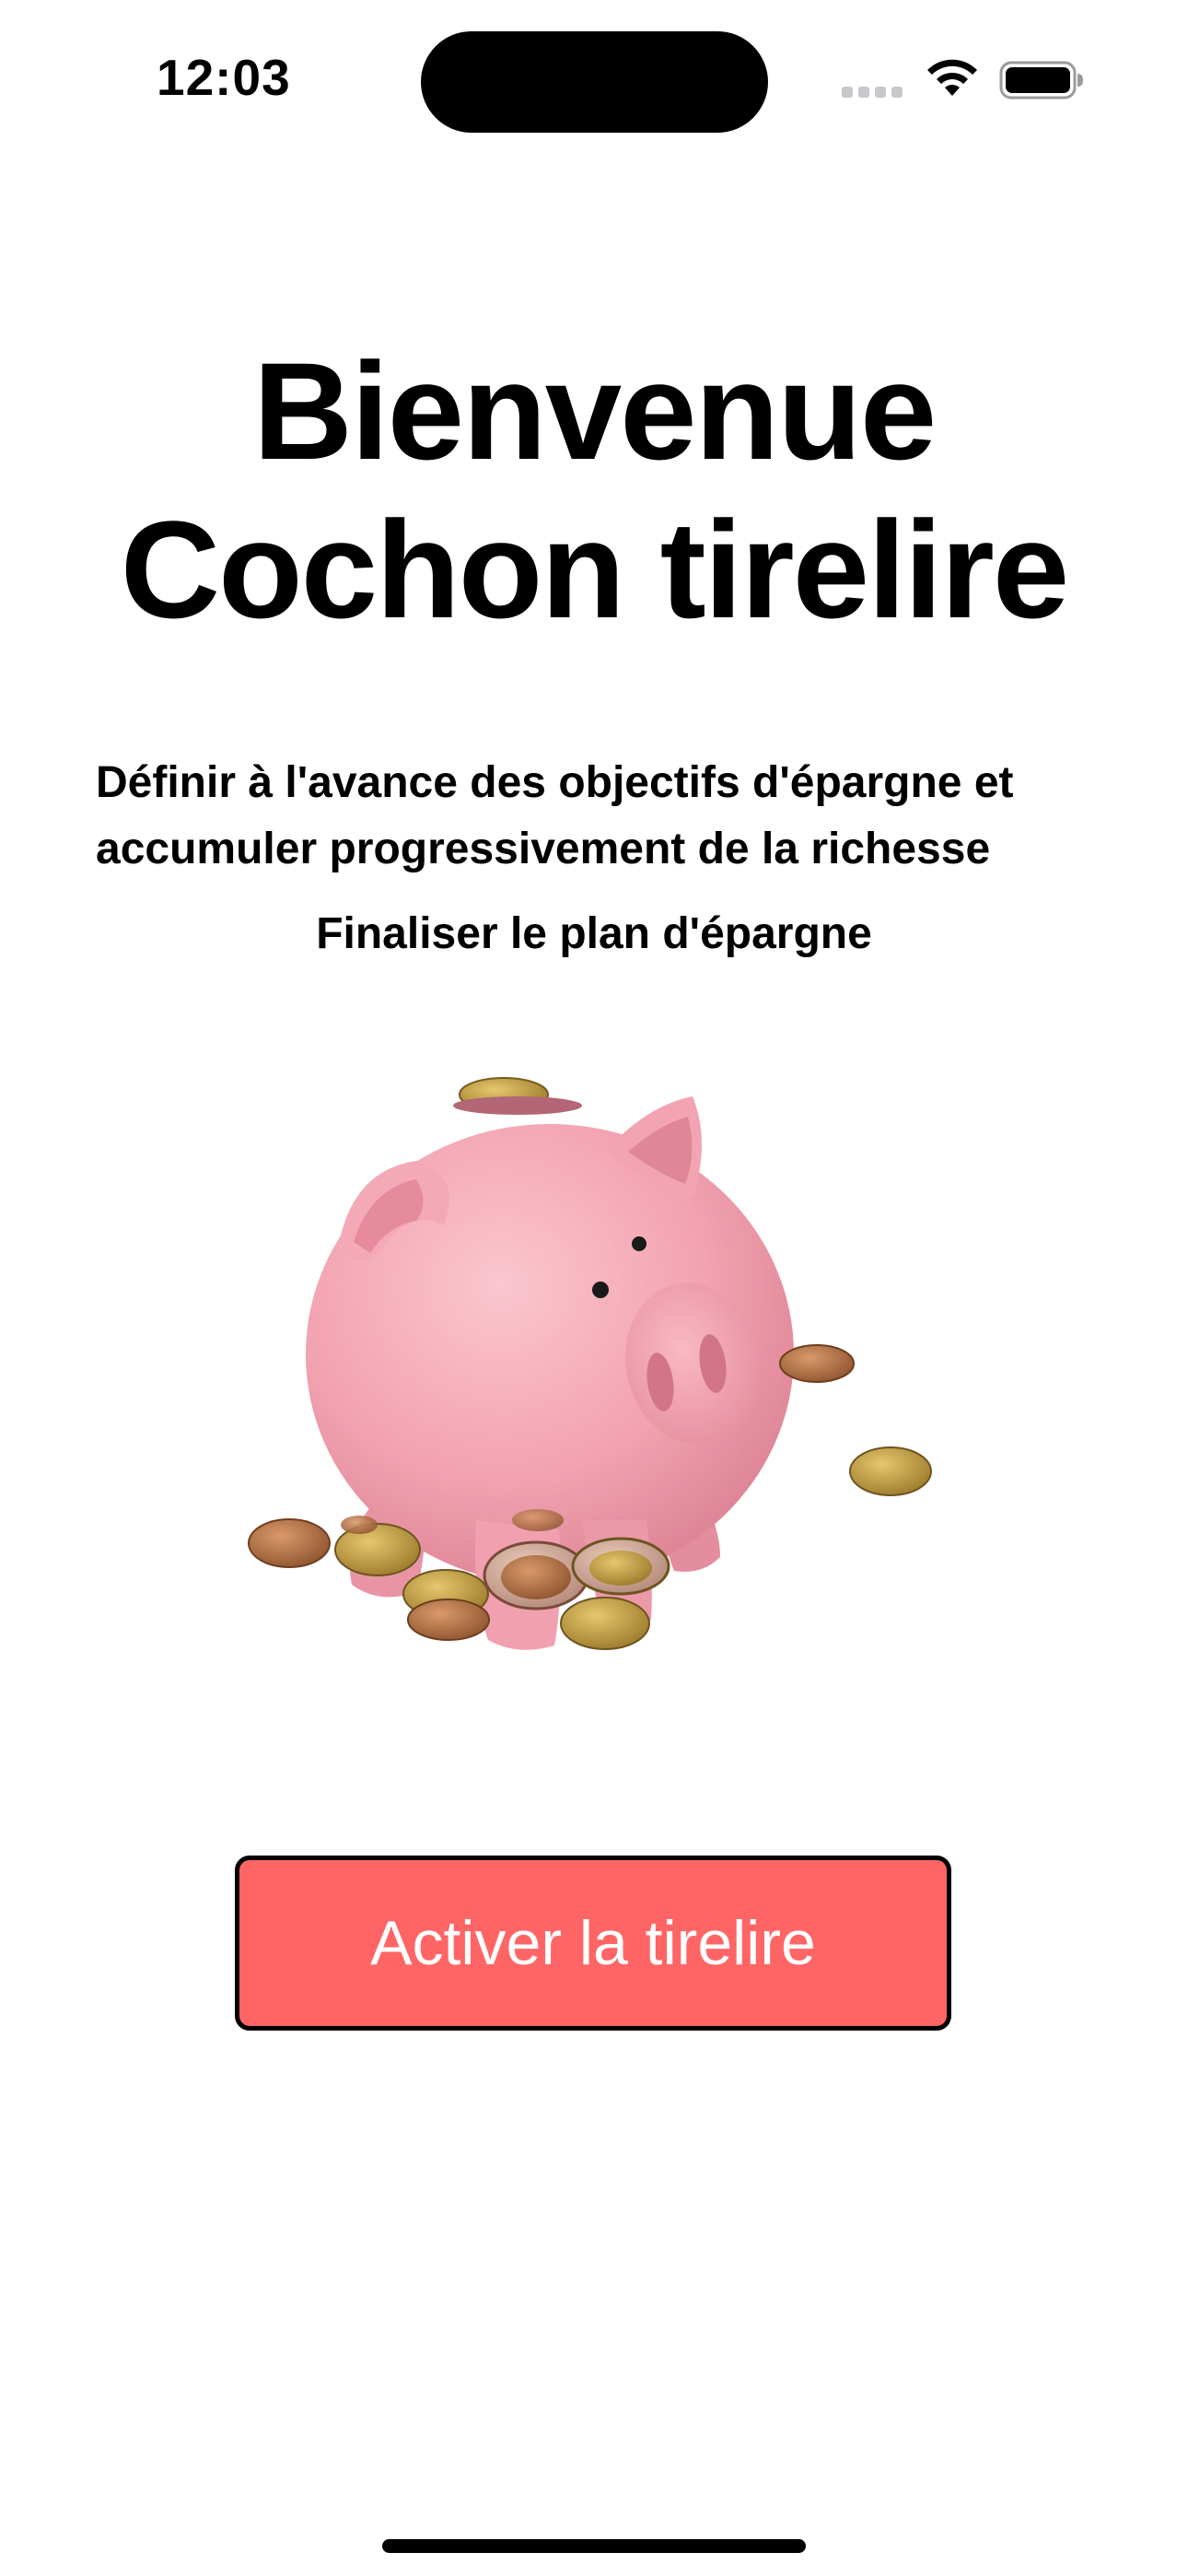 Image resolution: width=1188 pixels, height=2576 pixels. What do you see at coordinates (590, 1363) in the screenshot?
I see `piggy-bank-illustration` at bounding box center [590, 1363].